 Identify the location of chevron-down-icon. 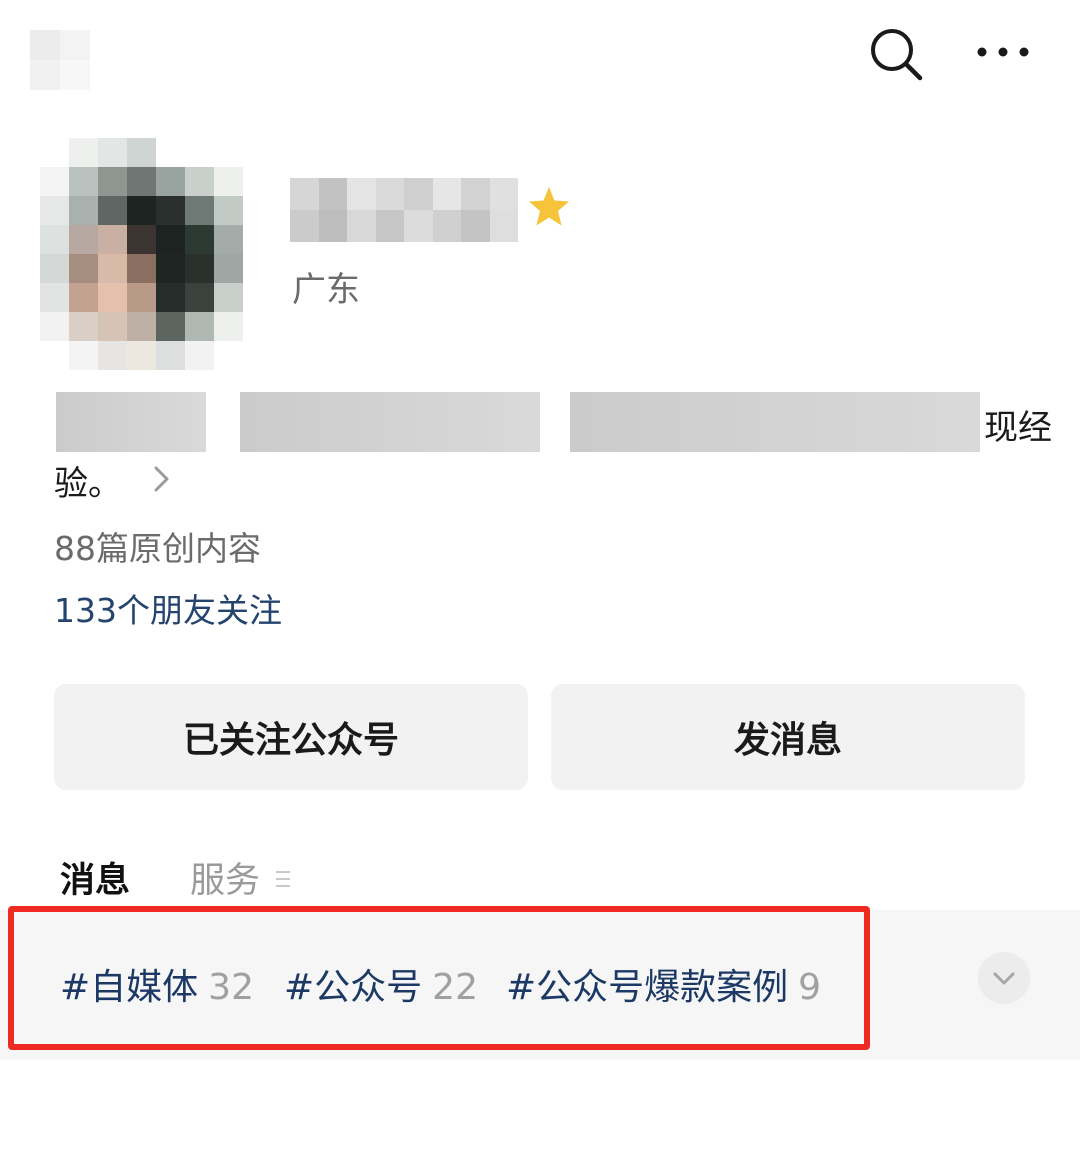
(1004, 978).